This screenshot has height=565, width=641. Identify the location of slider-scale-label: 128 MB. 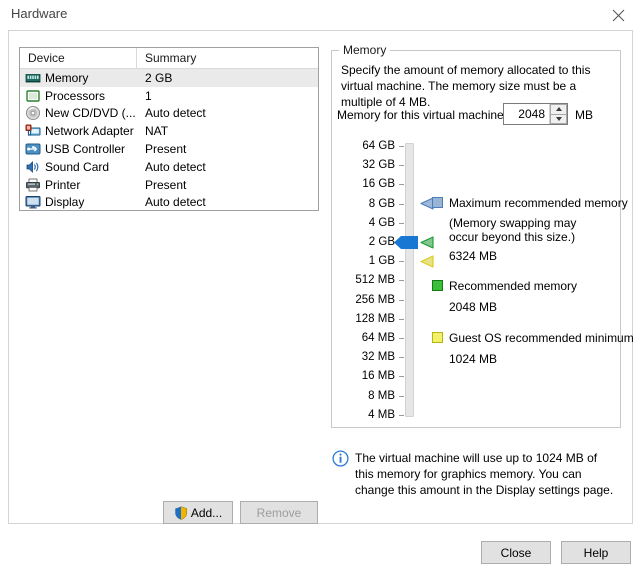
(375, 318).